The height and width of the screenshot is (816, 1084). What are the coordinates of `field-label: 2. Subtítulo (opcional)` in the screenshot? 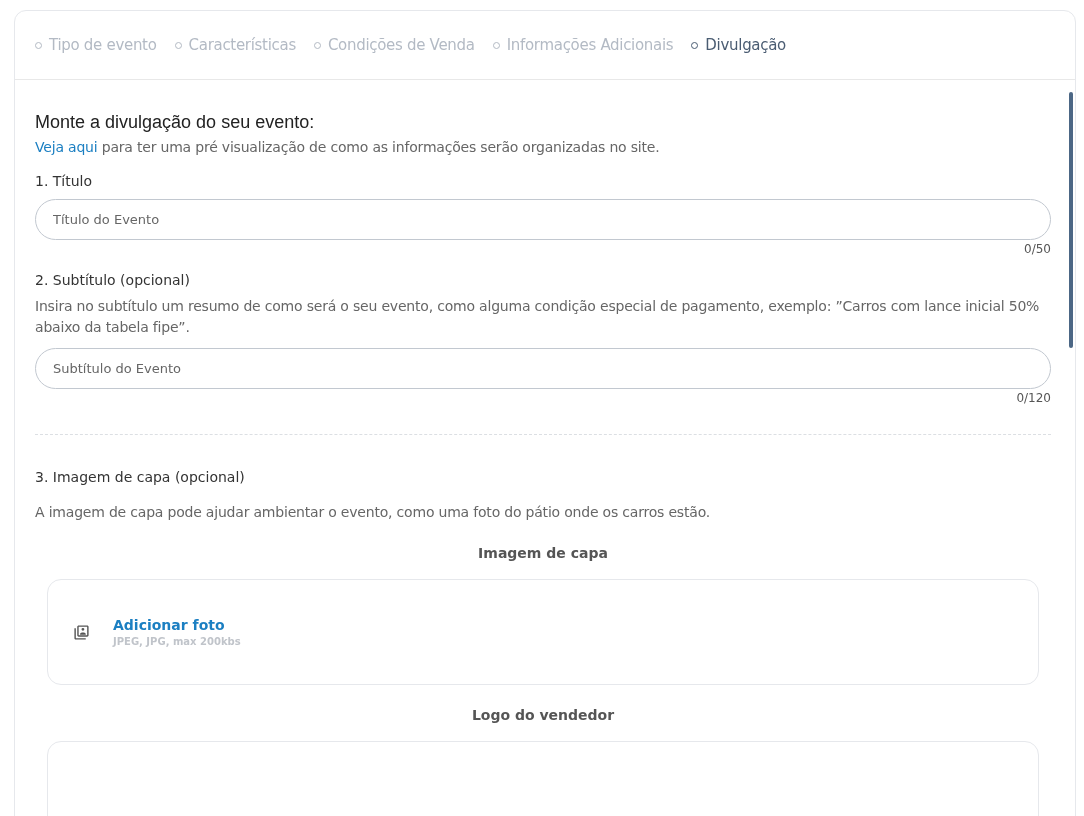 It's located at (113, 280).